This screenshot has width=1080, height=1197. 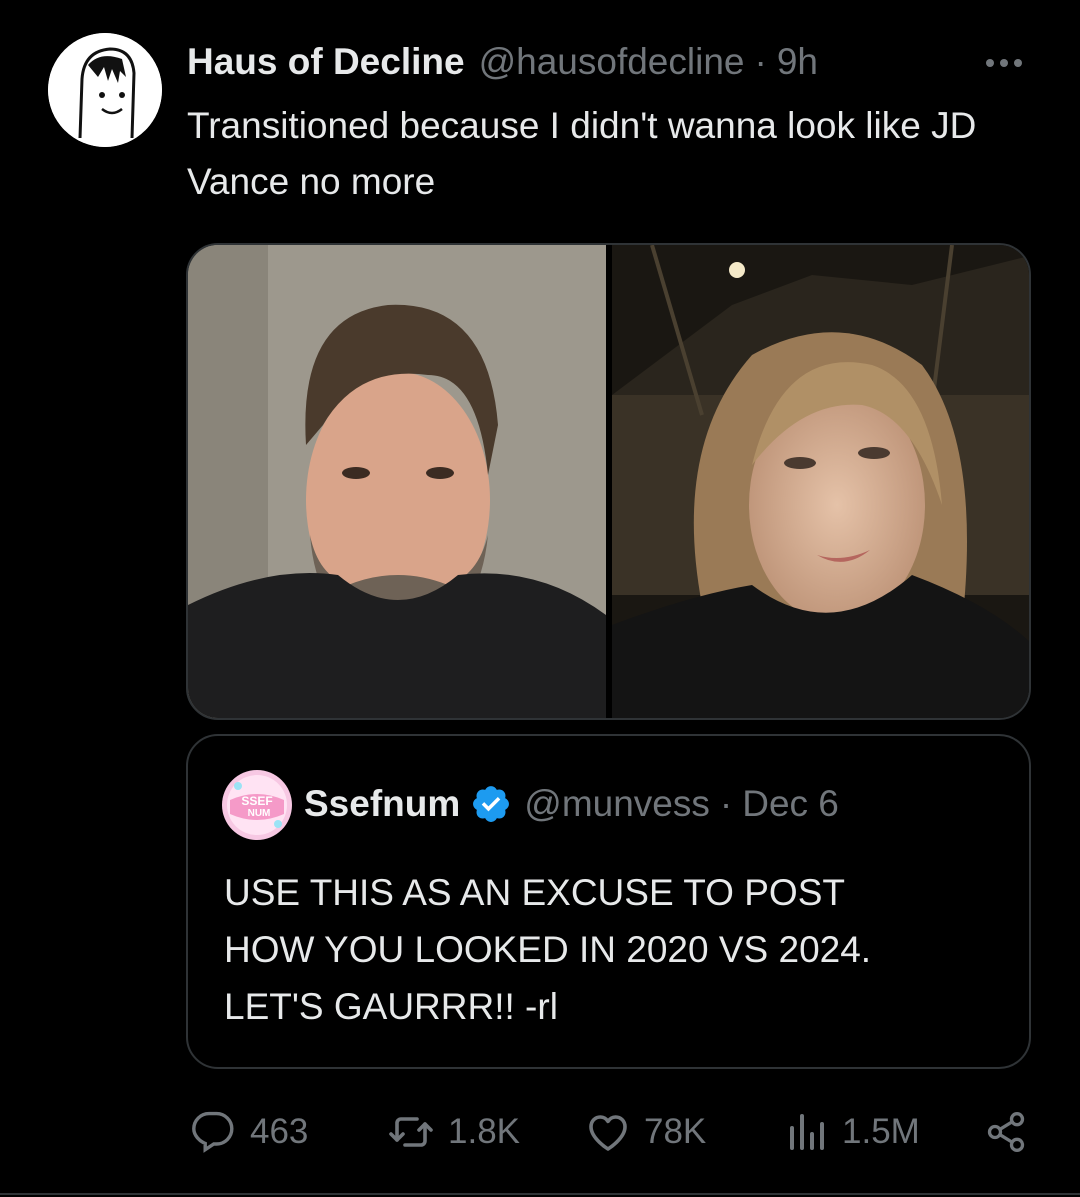 What do you see at coordinates (249, 1132) in the screenshot?
I see `reply-button: 463` at bounding box center [249, 1132].